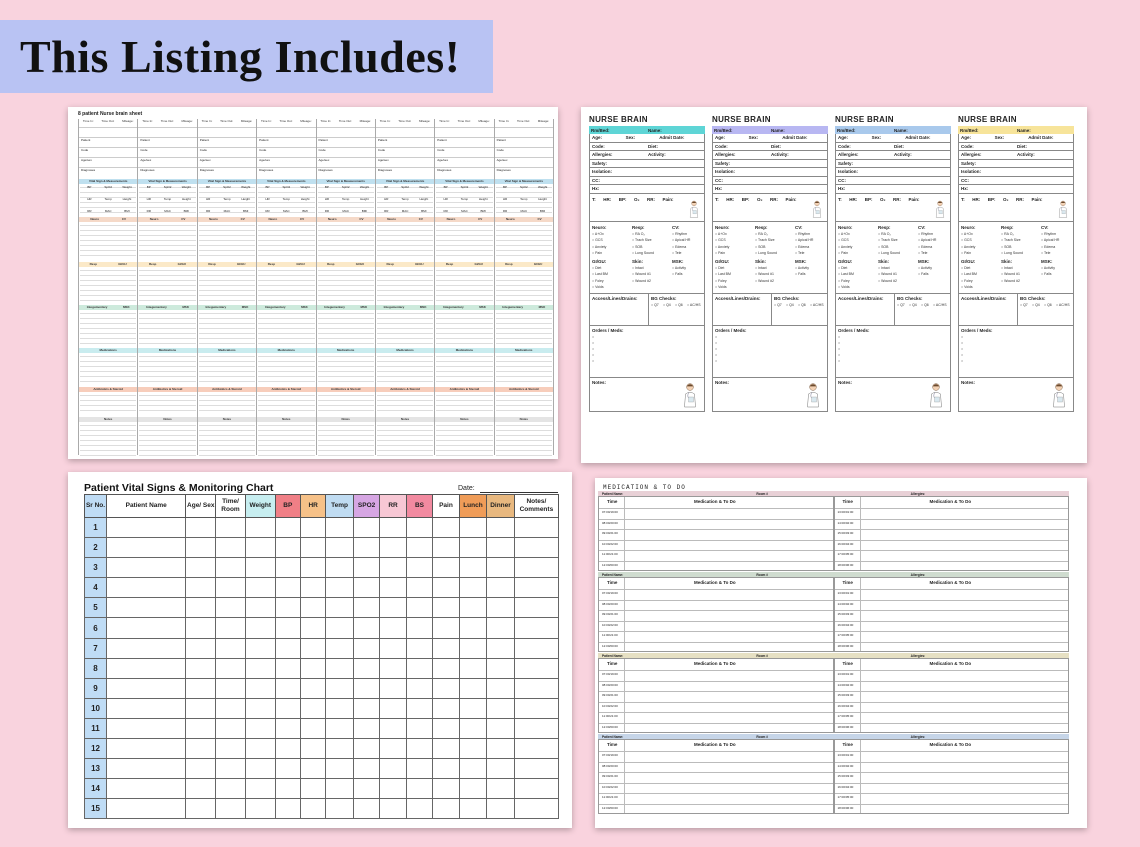  Describe the element at coordinates (1046, 274) in the screenshot. I see `assessment-item: ○ Falls` at that location.